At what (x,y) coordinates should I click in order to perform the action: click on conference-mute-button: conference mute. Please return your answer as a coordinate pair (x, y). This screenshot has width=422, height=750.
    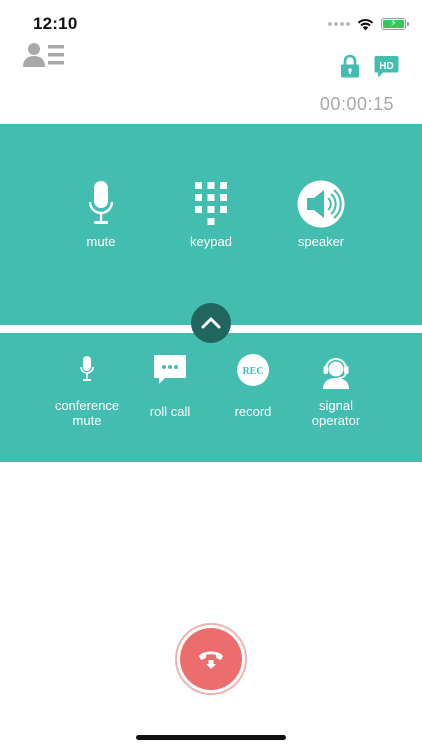
    Looking at the image, I should click on (87, 391).